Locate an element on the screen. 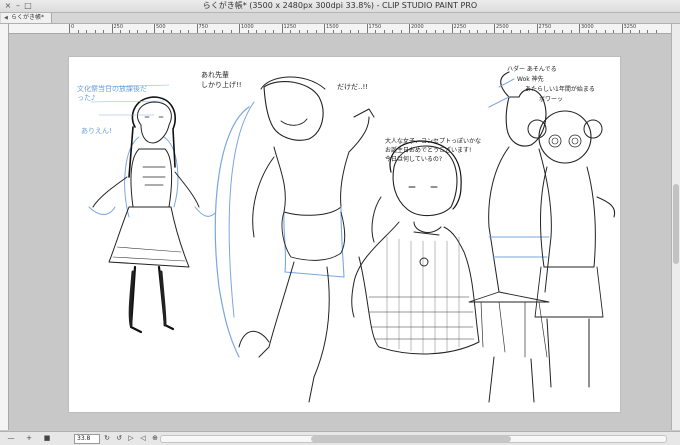 The width and height of the screenshot is (680, 445). document-tab: ◀ らくがき帳* is located at coordinates (26, 18).